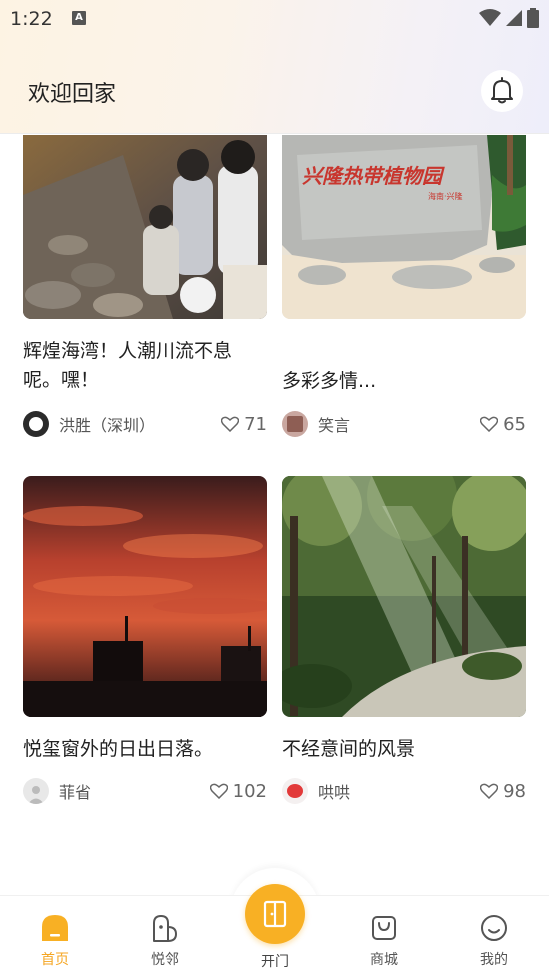 This screenshot has height=976, width=549. Describe the element at coordinates (55, 960) in the screenshot. I see `tab-home-label: 首页` at that location.